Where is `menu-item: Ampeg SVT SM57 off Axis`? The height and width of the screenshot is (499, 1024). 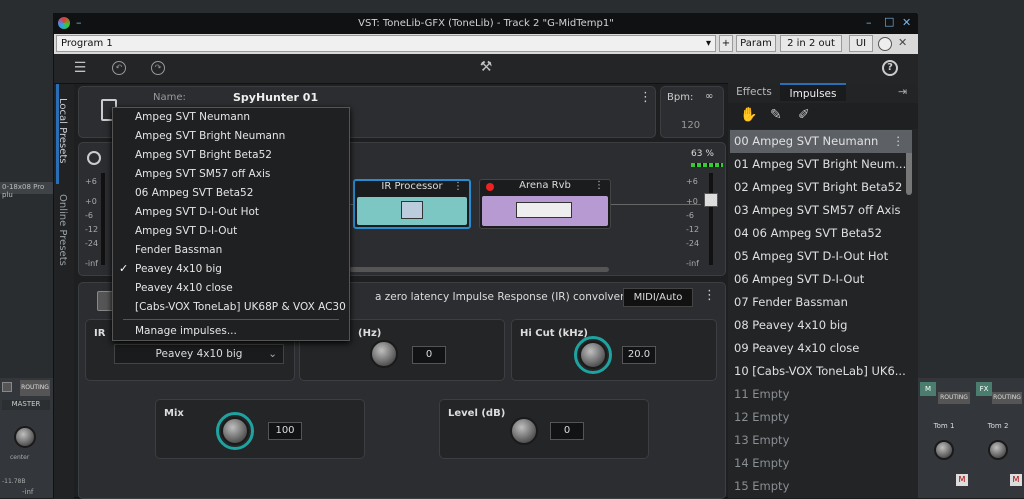
menu-item: Ampeg SVT SM57 off Axis is located at coordinates (231, 174).